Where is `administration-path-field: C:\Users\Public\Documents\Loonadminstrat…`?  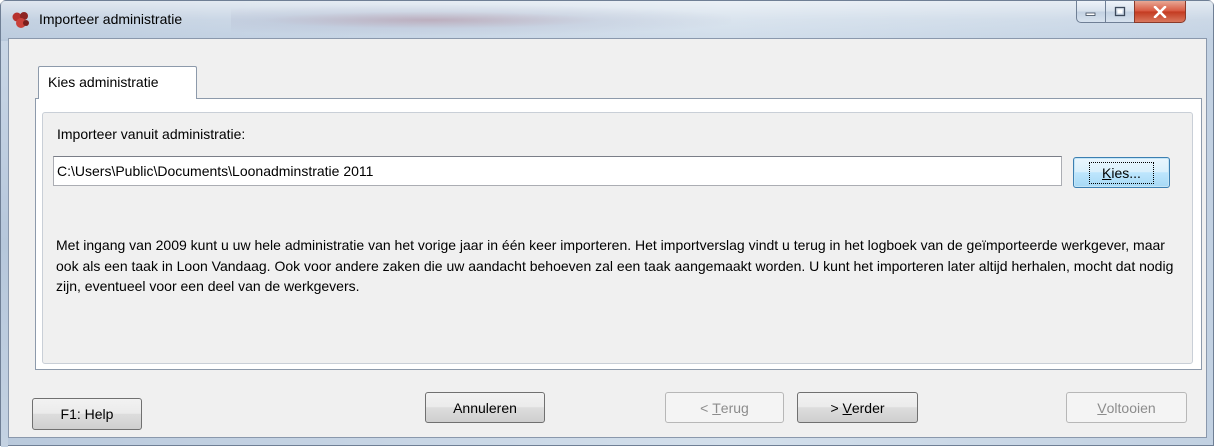 administration-path-field: C:\Users\Public\Documents\Loonadminstrat… is located at coordinates (557, 171).